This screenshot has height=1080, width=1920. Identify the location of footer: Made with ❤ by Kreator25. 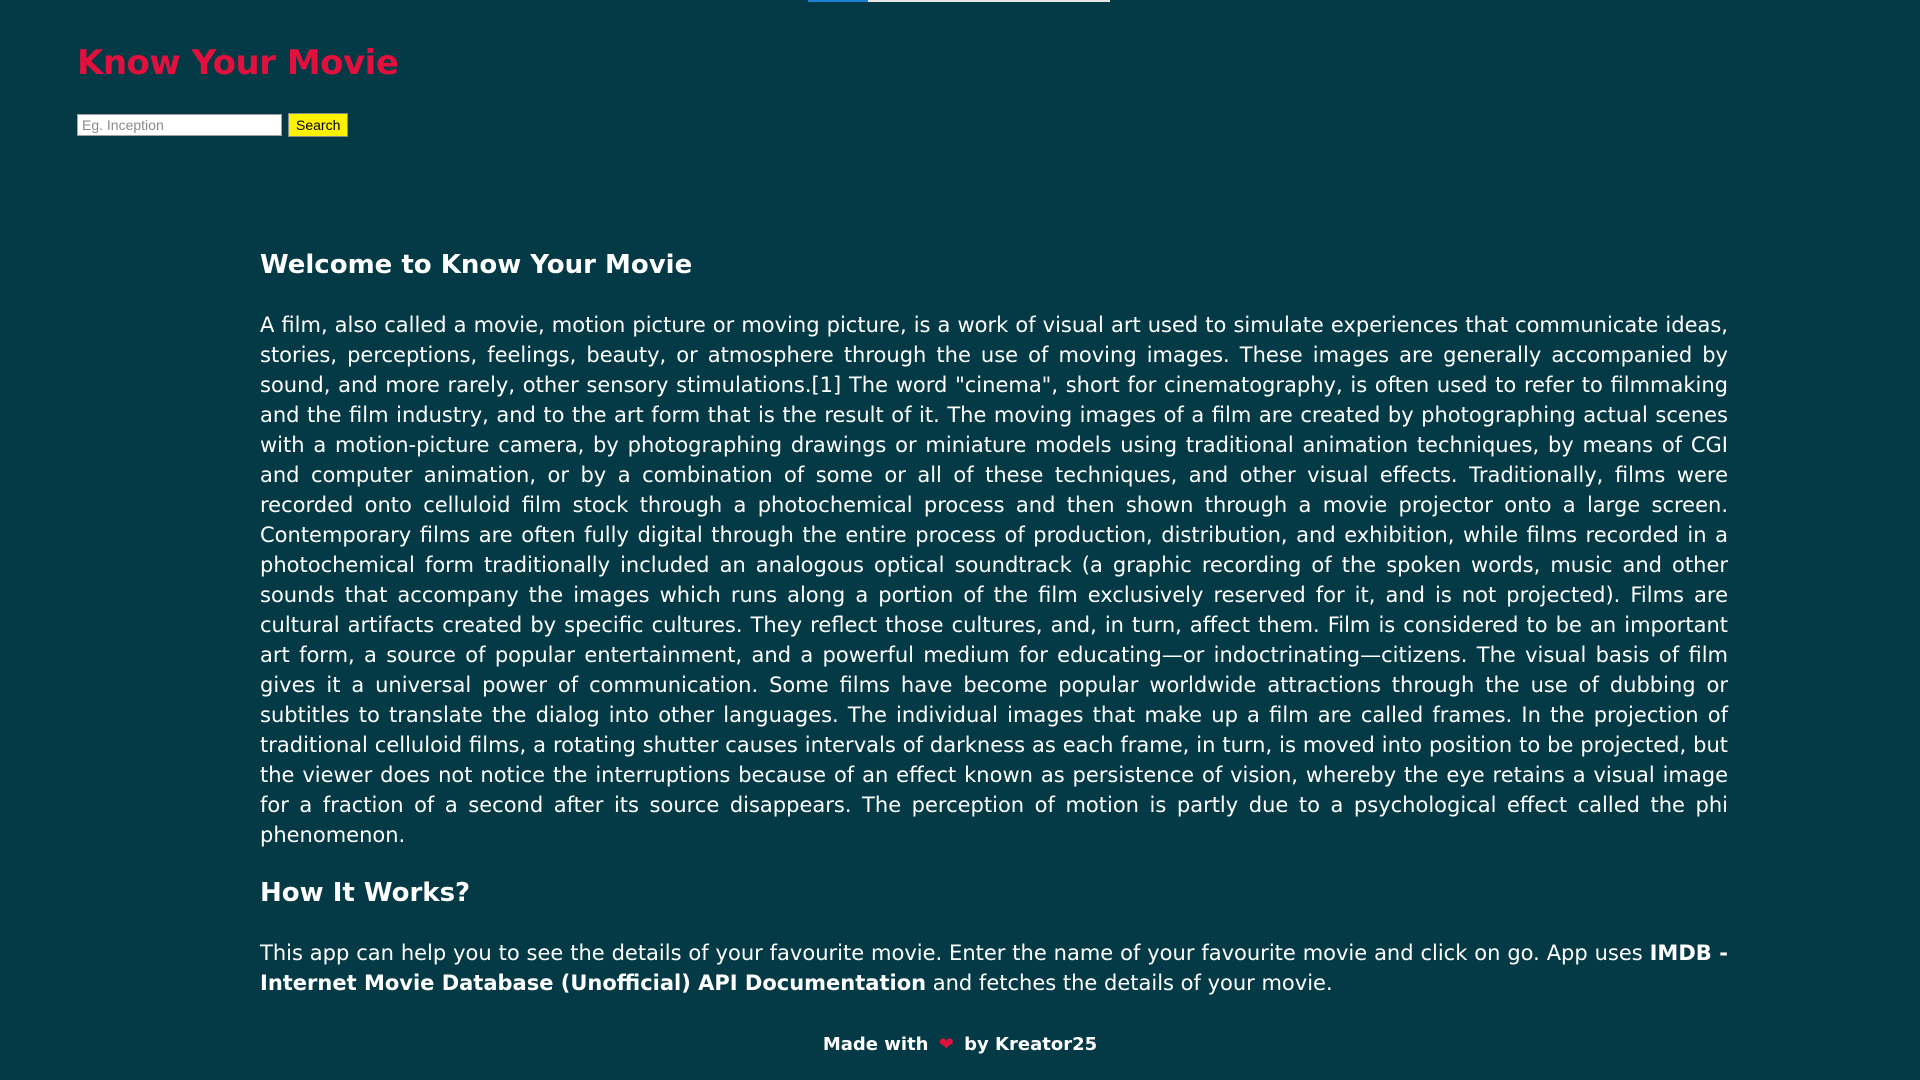
(960, 1044).